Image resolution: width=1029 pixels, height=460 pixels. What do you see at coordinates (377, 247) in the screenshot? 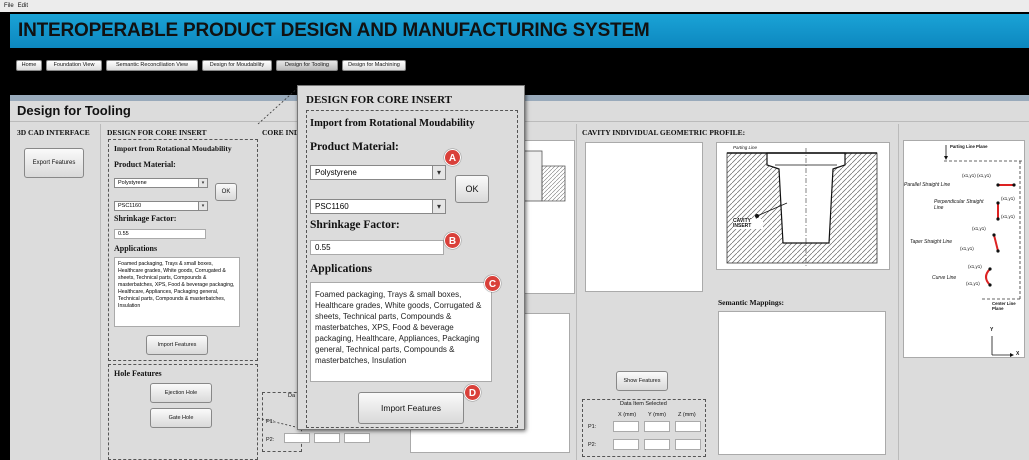
I see `zoom-shrinkage-input: 0.55` at bounding box center [377, 247].